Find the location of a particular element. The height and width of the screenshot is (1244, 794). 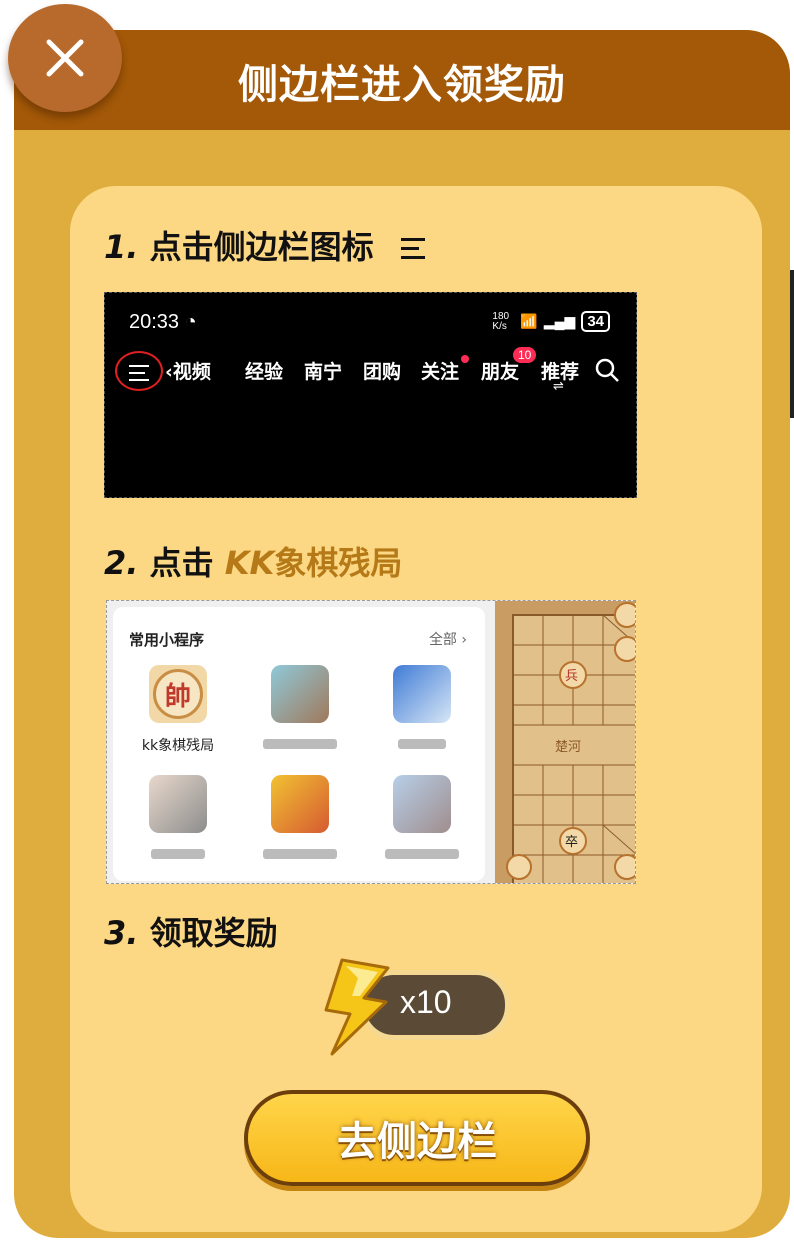

app-label: kk象棋残局 is located at coordinates (178, 746).